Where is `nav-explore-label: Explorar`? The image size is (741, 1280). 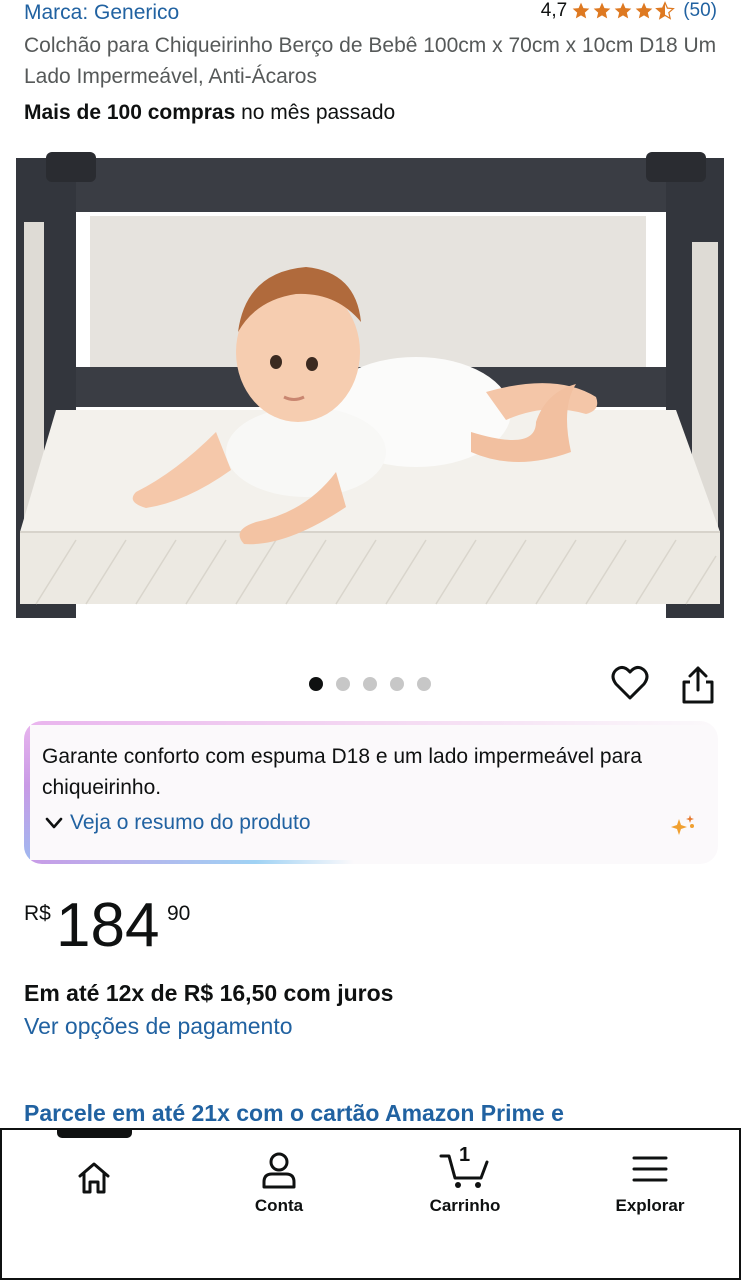 nav-explore-label: Explorar is located at coordinates (650, 1205).